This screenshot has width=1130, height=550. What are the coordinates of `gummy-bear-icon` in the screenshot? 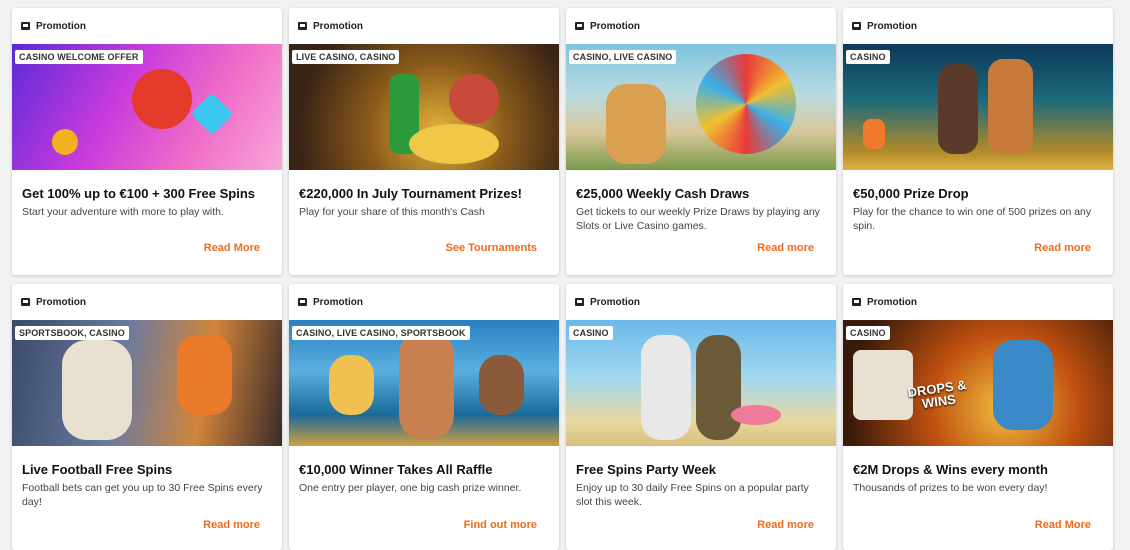 It's located at (874, 134).